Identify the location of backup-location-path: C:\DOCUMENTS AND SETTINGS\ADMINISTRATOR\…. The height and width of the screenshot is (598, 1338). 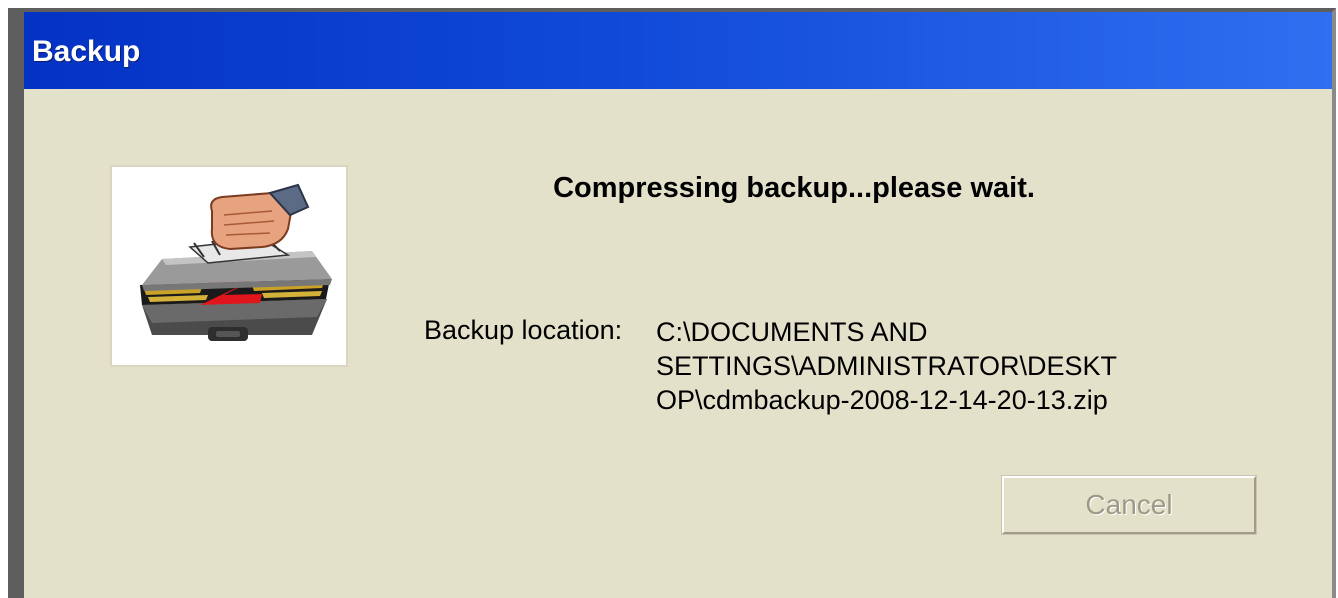
(886, 366).